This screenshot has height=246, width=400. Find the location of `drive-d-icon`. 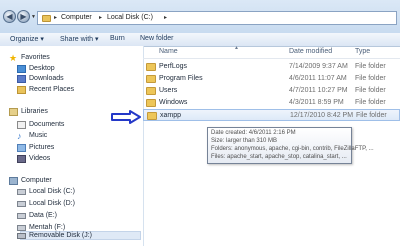

drive-d-icon is located at coordinates (21, 204).